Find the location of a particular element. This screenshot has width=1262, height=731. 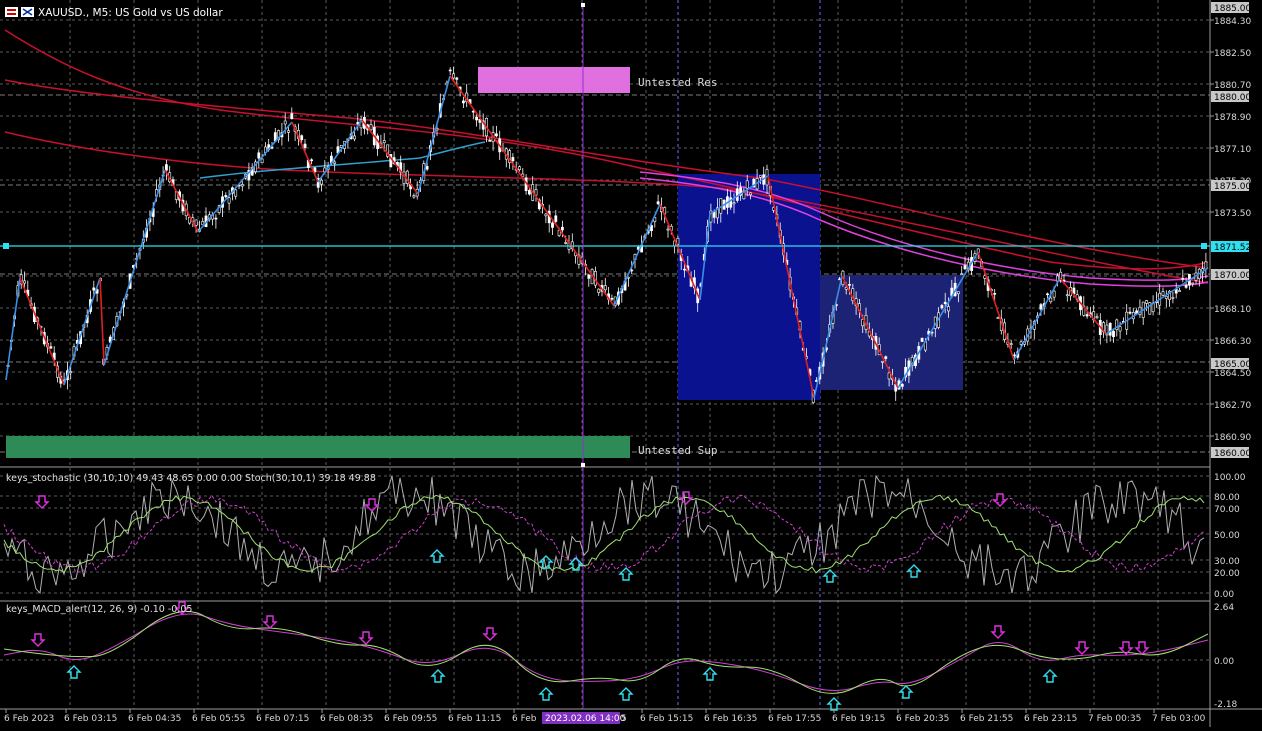

stoch-axis-label: 50.00 is located at coordinates (1227, 536).